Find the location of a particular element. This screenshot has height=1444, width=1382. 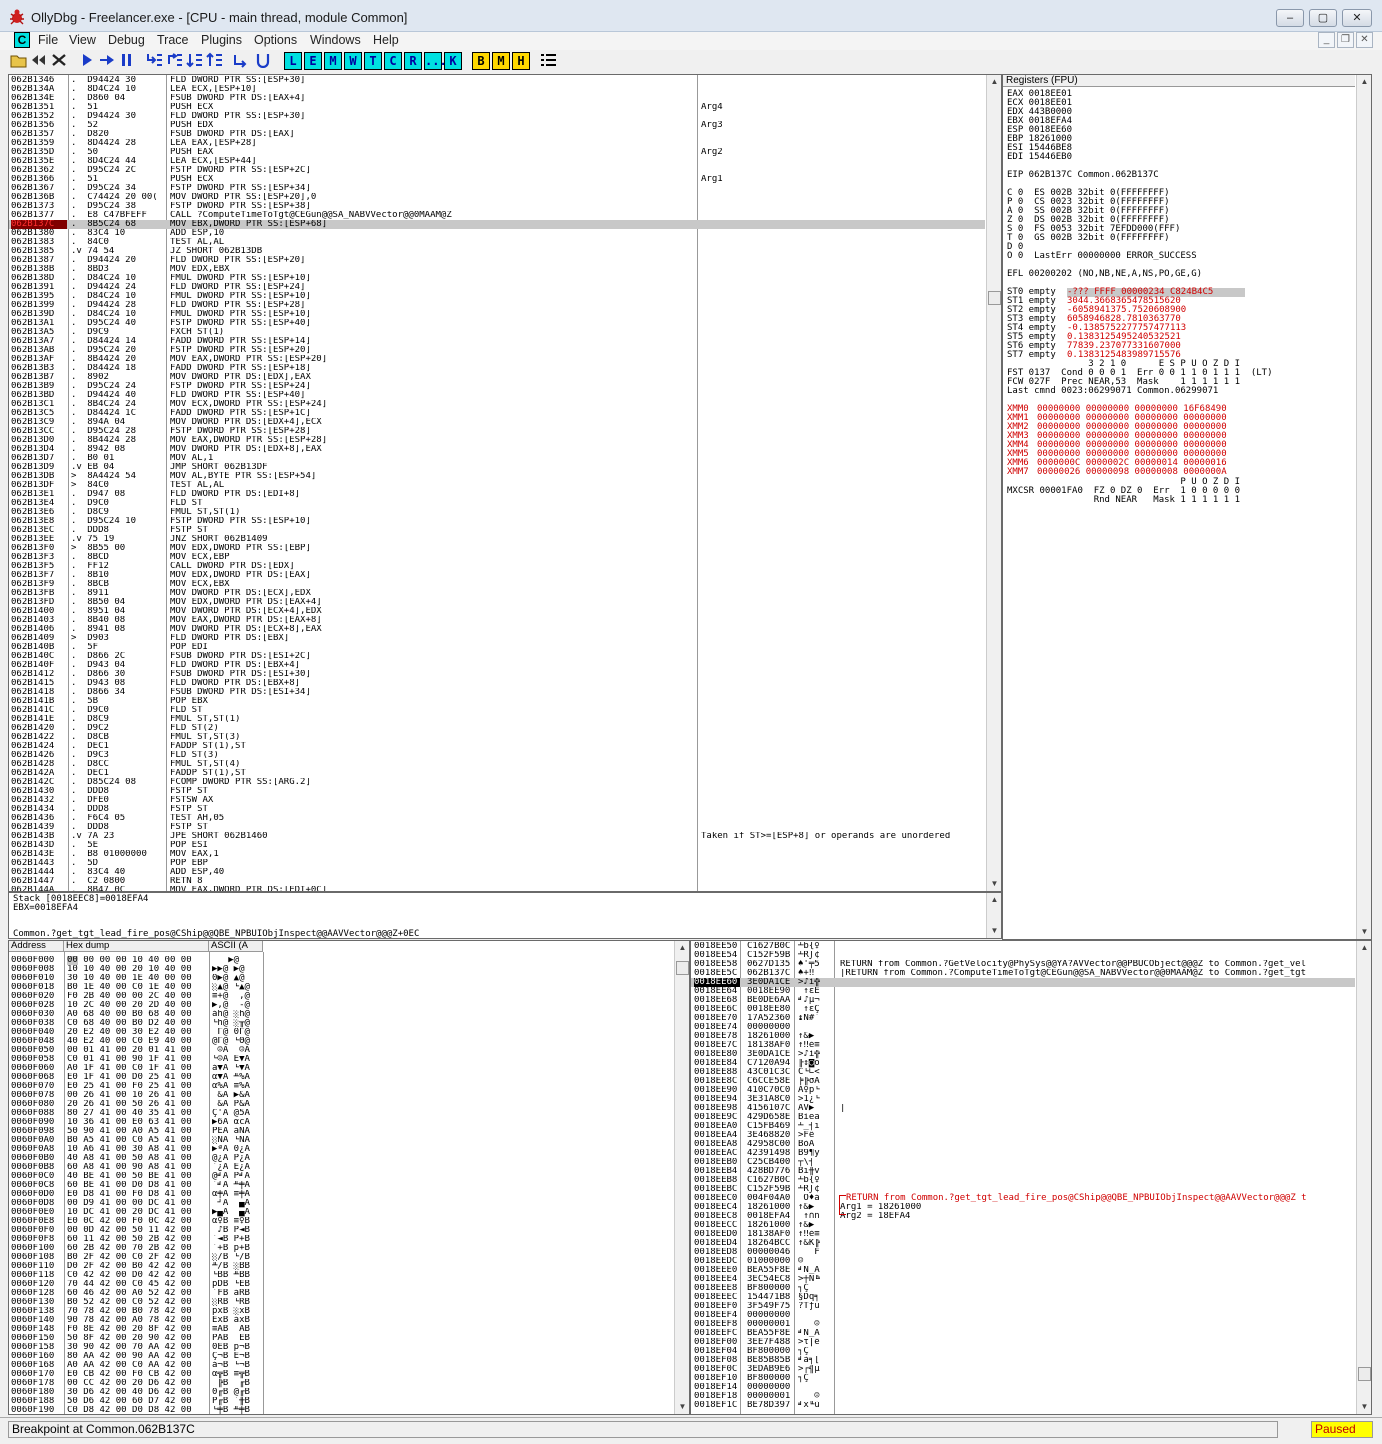

dump-row: 0060F040 20 E2 40 00 30 E2 40 00 Γ@ 0Γ@ is located at coordinates (339, 1032).